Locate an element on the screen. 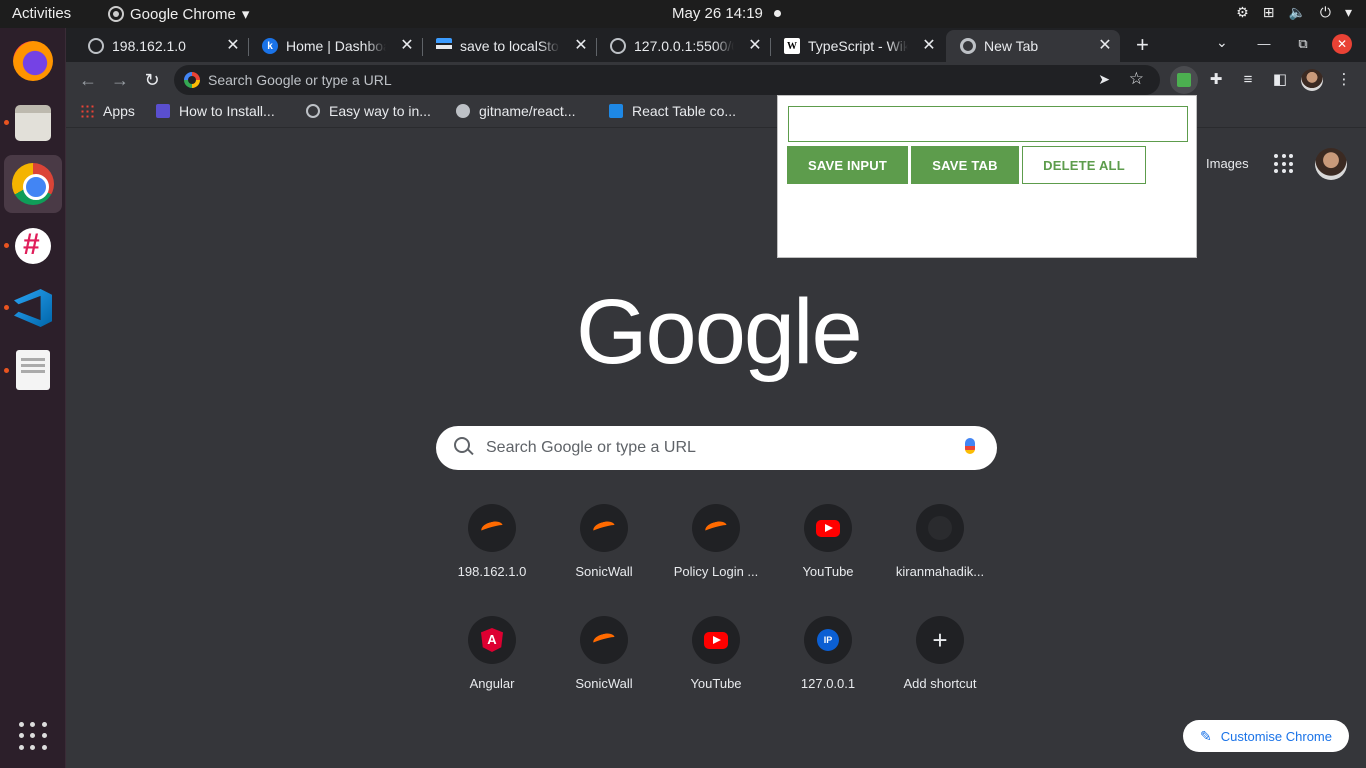 This screenshot has height=768, width=1366. account-avatar is located at coordinates (1331, 164).